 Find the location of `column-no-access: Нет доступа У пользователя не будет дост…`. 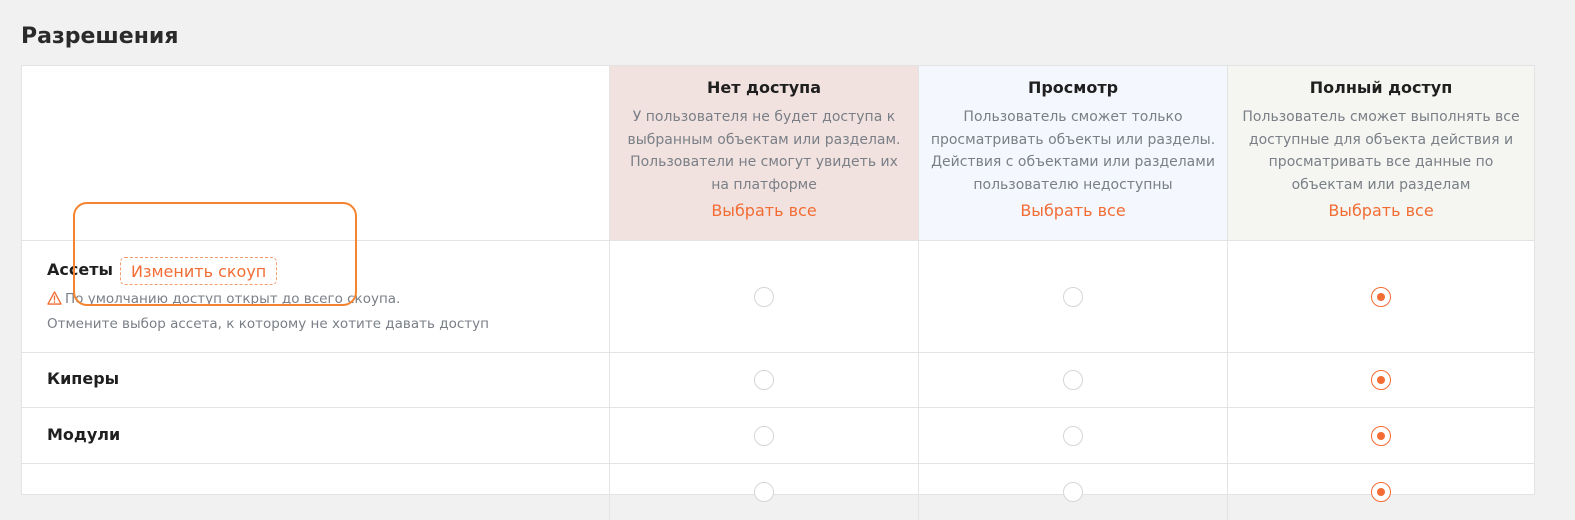

column-no-access: Нет доступа У пользователя не будет дост… is located at coordinates (763, 153).